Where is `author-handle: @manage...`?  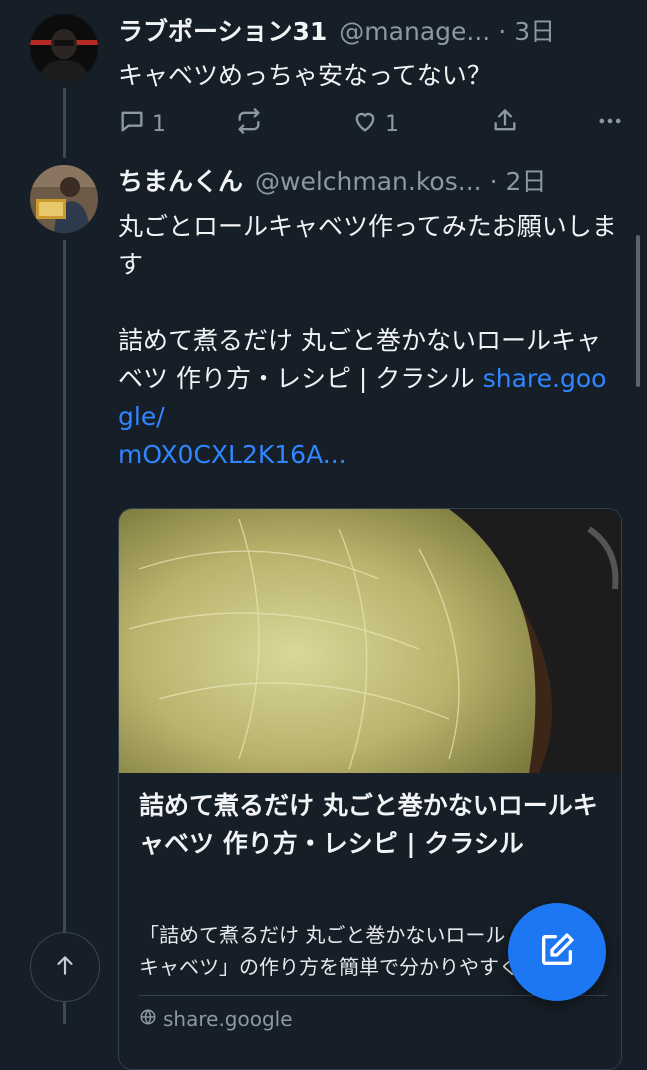 author-handle: @manage... is located at coordinates (414, 31).